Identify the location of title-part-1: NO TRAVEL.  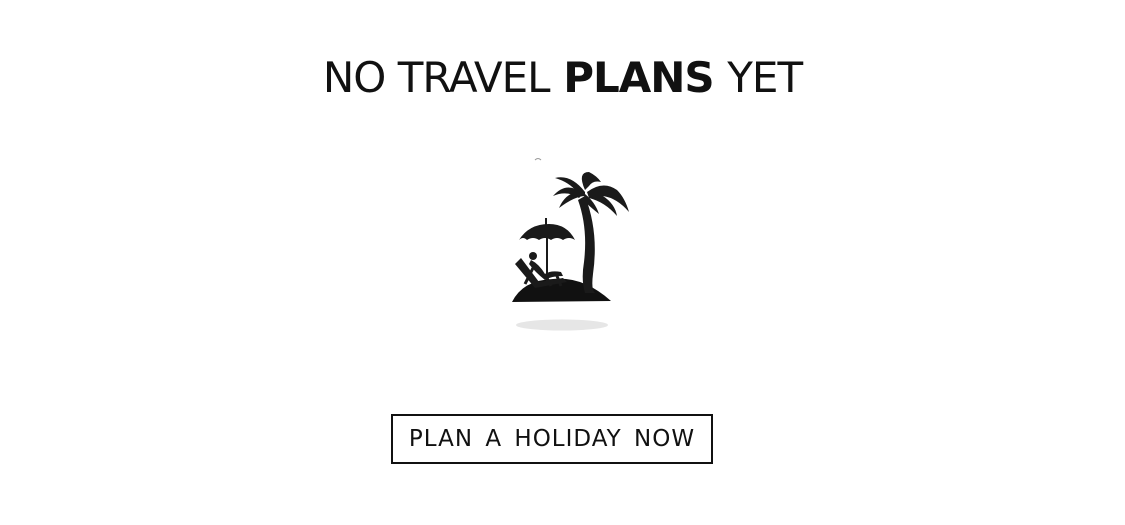
(436, 77).